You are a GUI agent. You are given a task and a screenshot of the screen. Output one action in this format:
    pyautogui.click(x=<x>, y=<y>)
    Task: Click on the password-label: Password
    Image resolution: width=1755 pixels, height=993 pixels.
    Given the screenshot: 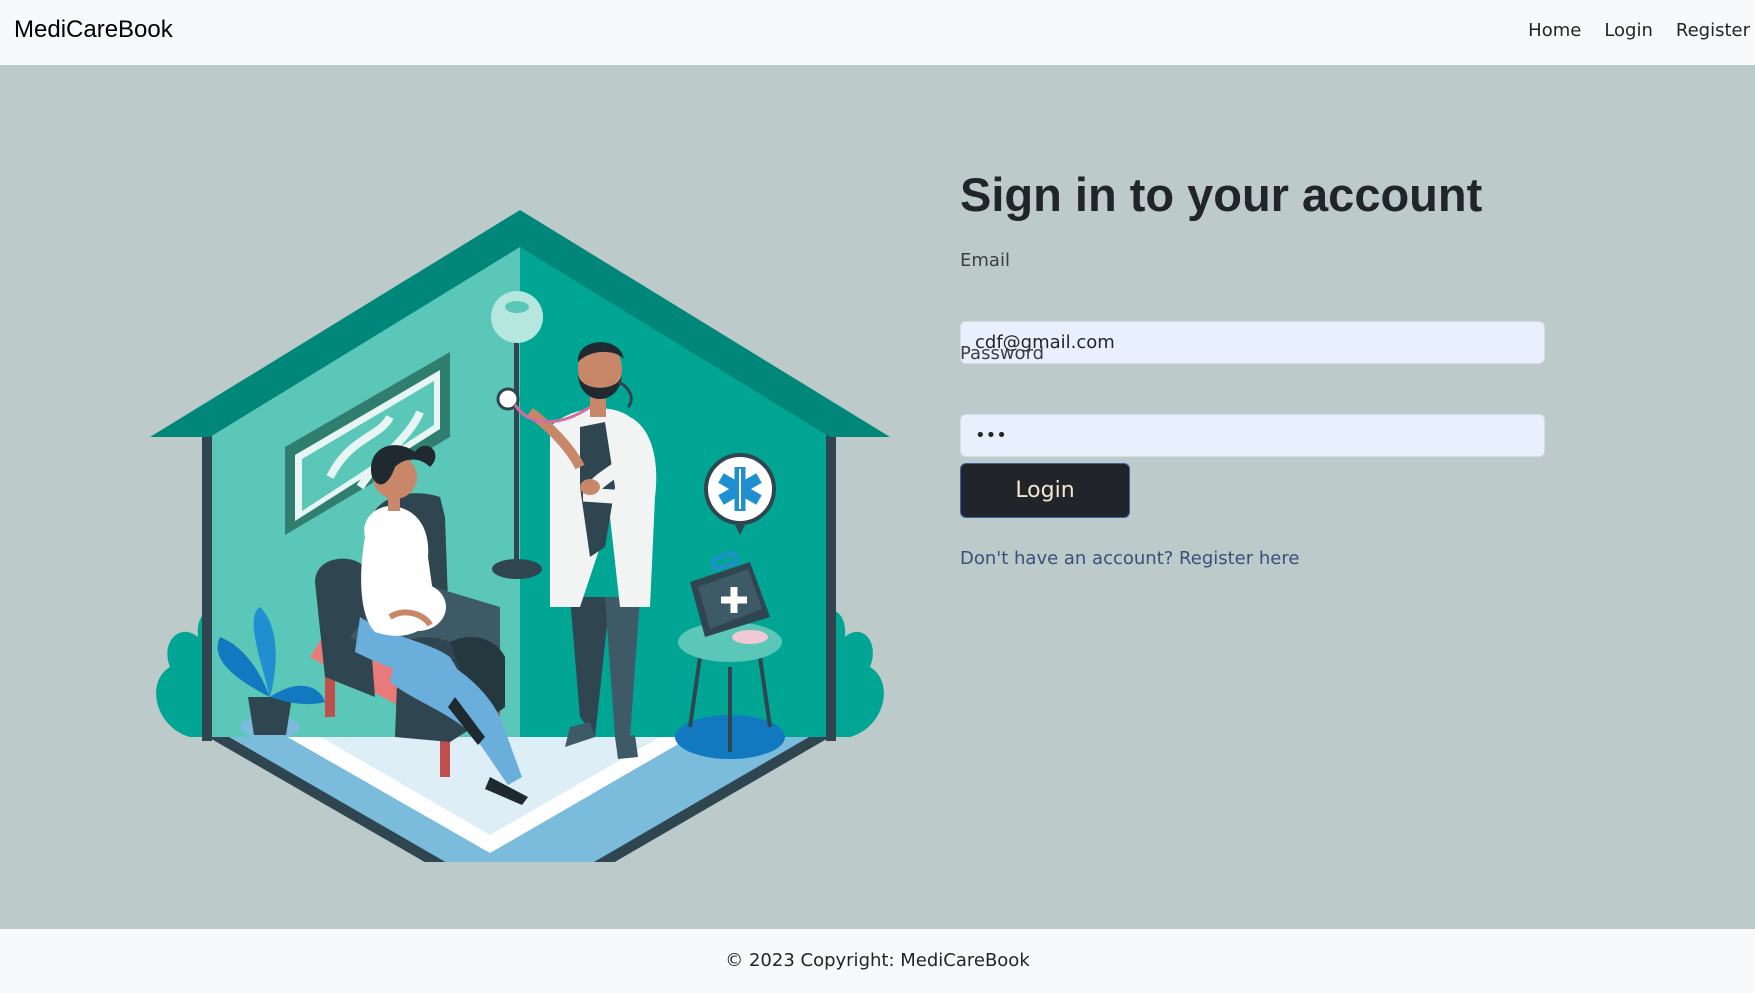 What is the action you would take?
    pyautogui.click(x=1002, y=353)
    